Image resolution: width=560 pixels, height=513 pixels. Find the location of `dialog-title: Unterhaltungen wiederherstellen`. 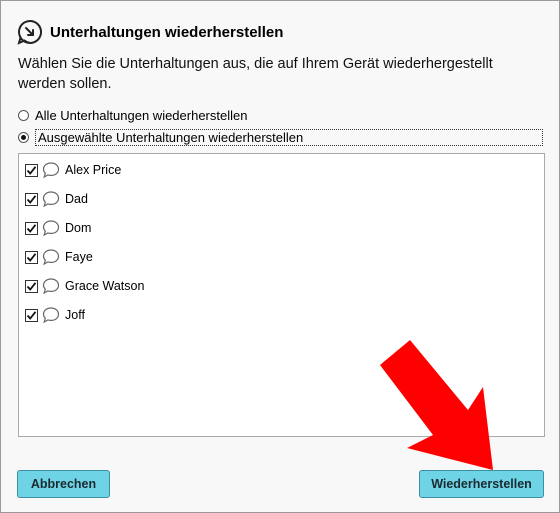

dialog-title: Unterhaltungen wiederherstellen is located at coordinates (167, 32).